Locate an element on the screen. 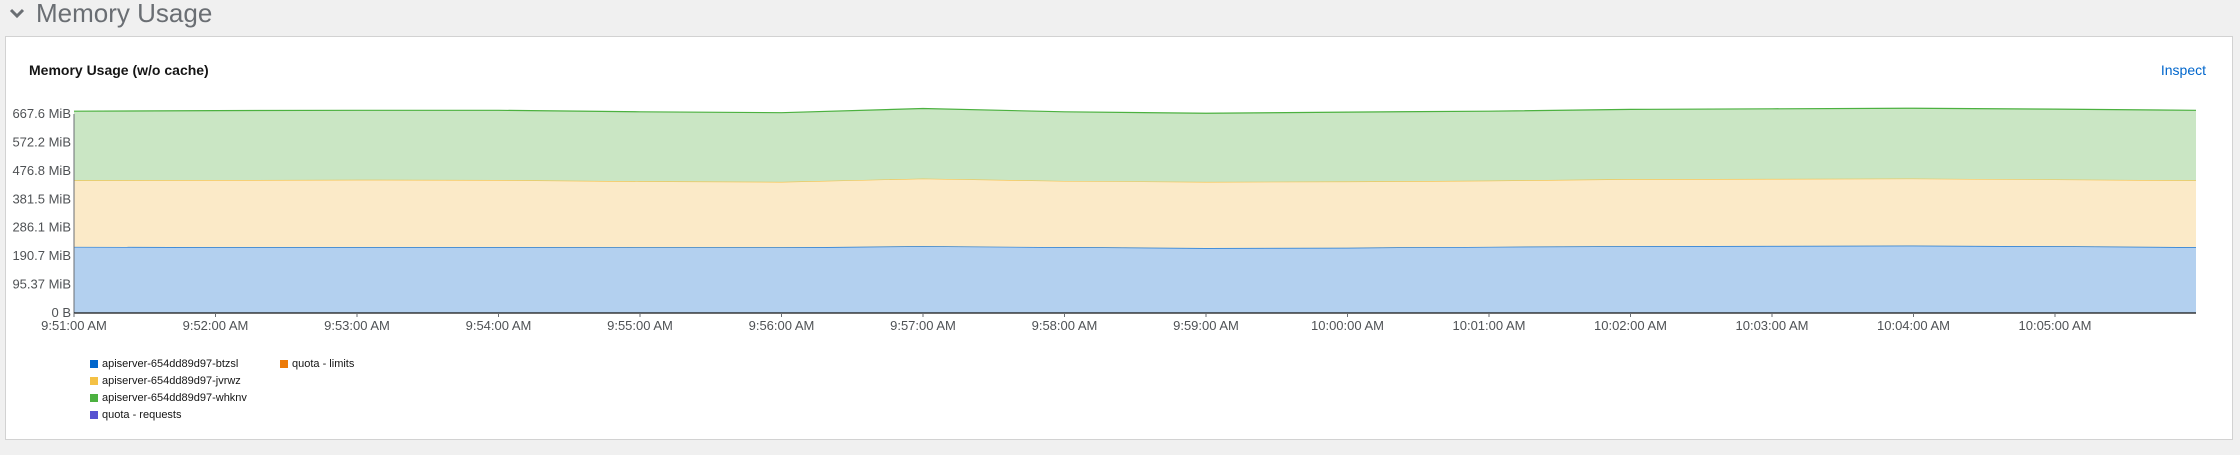 This screenshot has width=2240, height=455. x-tick-label: 9:59:00 AM is located at coordinates (1206, 325).